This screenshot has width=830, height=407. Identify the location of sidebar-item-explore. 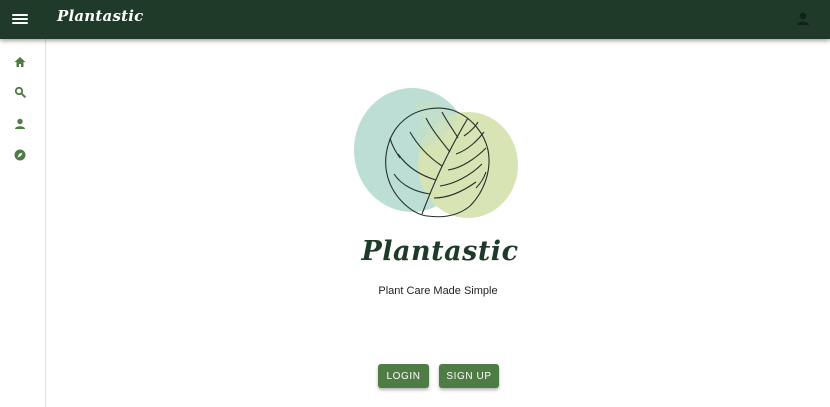
(20, 155).